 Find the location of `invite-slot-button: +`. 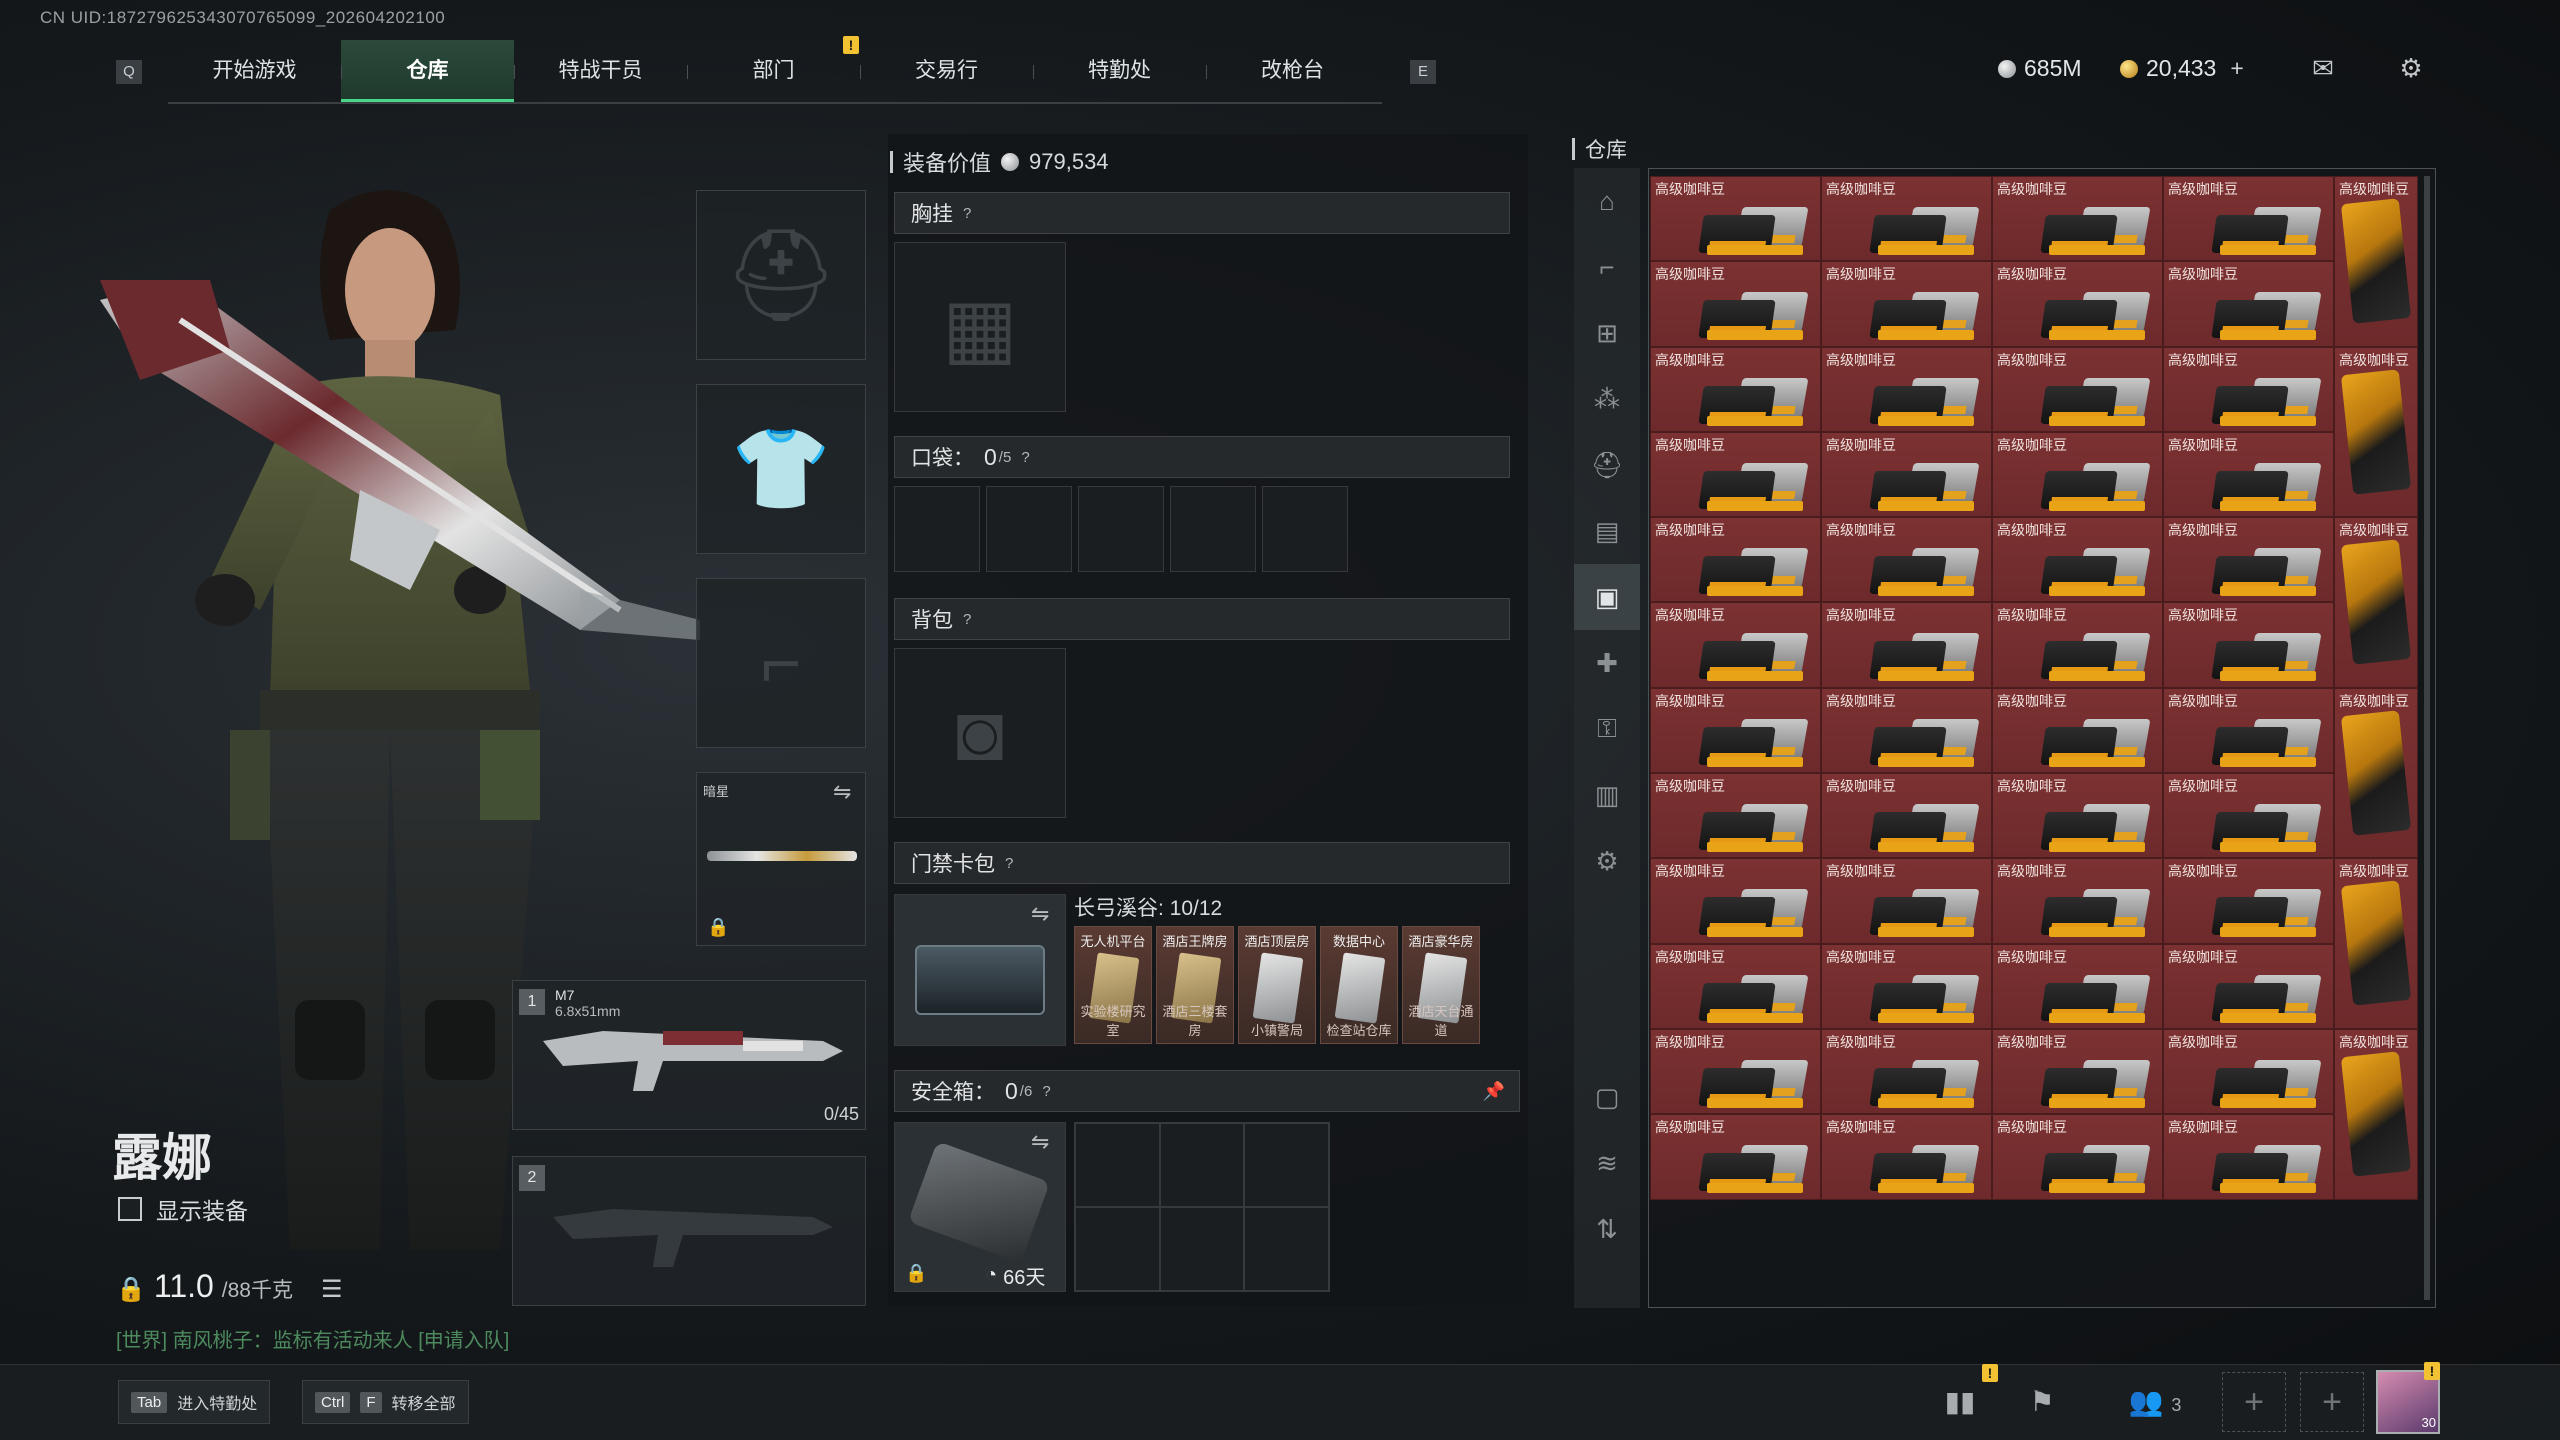

invite-slot-button: + is located at coordinates (2254, 1402).